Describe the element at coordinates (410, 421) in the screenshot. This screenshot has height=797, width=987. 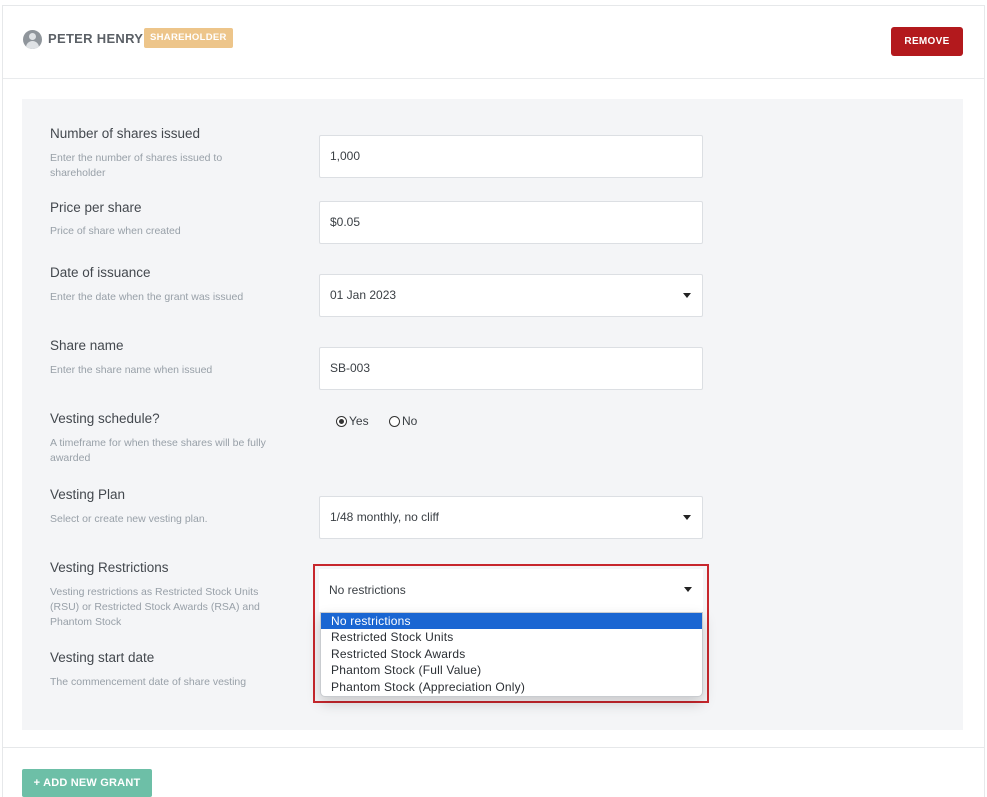
I see `vesting-no-label: No` at that location.